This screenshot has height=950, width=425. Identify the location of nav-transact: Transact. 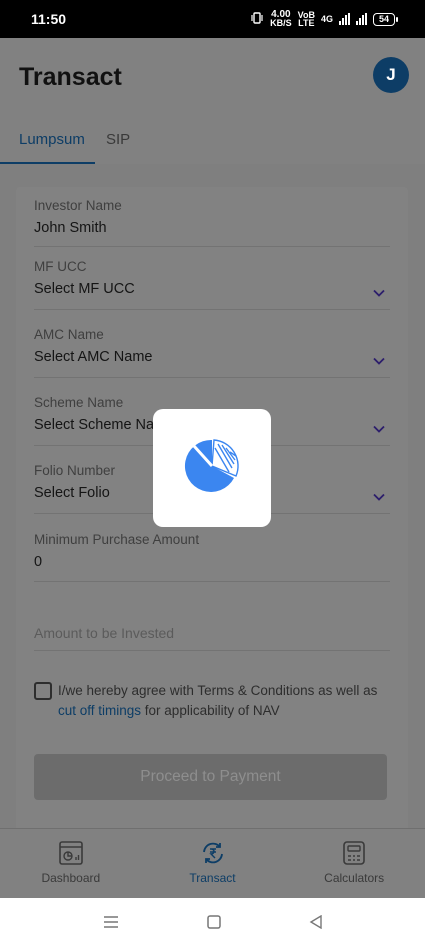
(213, 863).